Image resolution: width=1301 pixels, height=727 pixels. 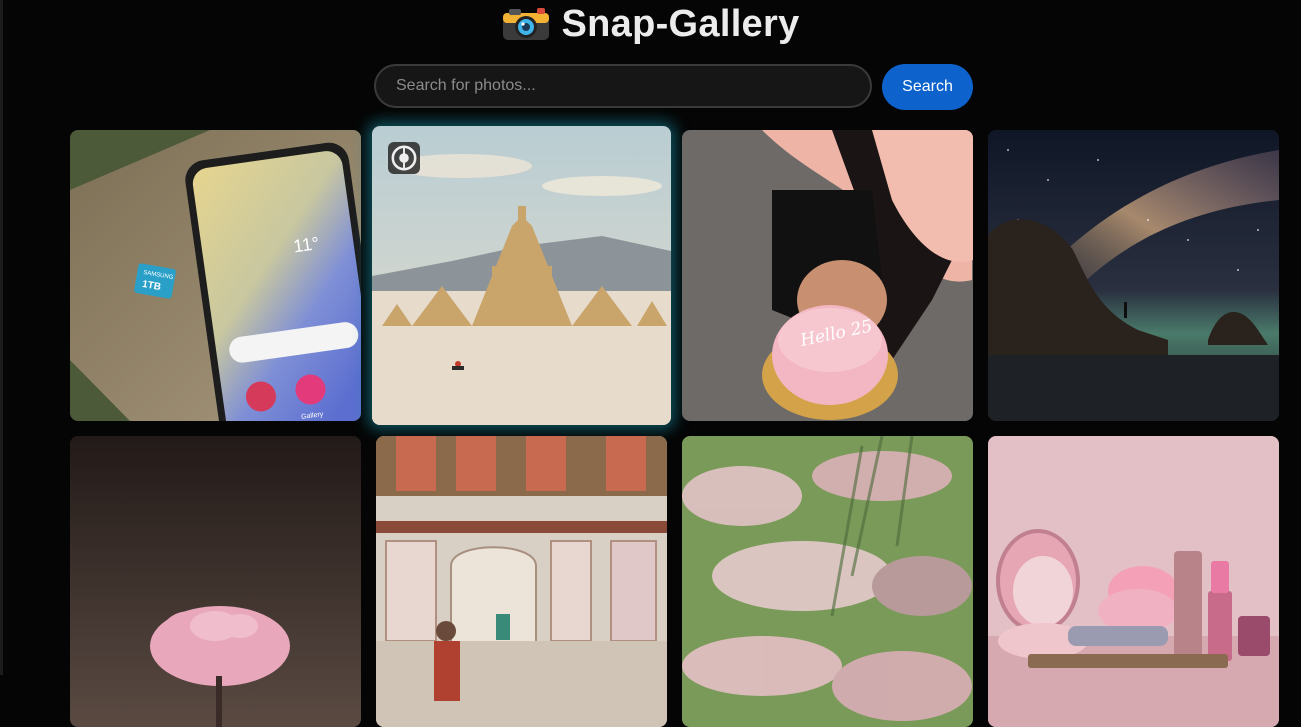 I want to click on camera-icon, so click(x=526, y=24).